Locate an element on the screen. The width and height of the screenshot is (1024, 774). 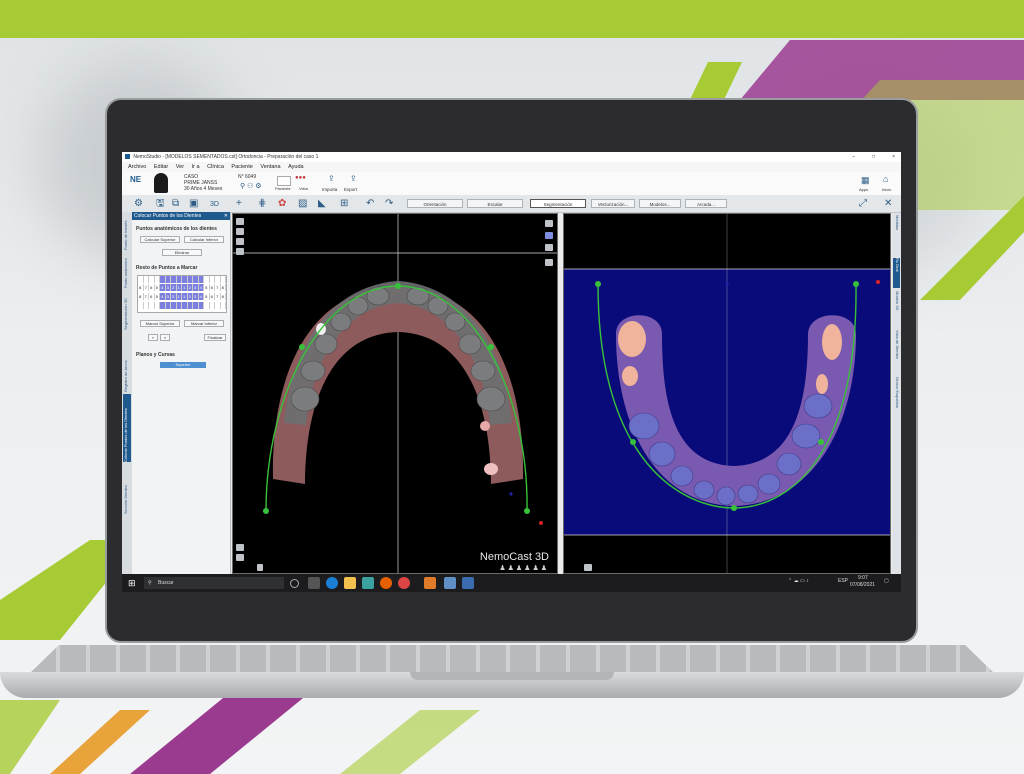
import-button: Importa is located at coordinates (329, 189).